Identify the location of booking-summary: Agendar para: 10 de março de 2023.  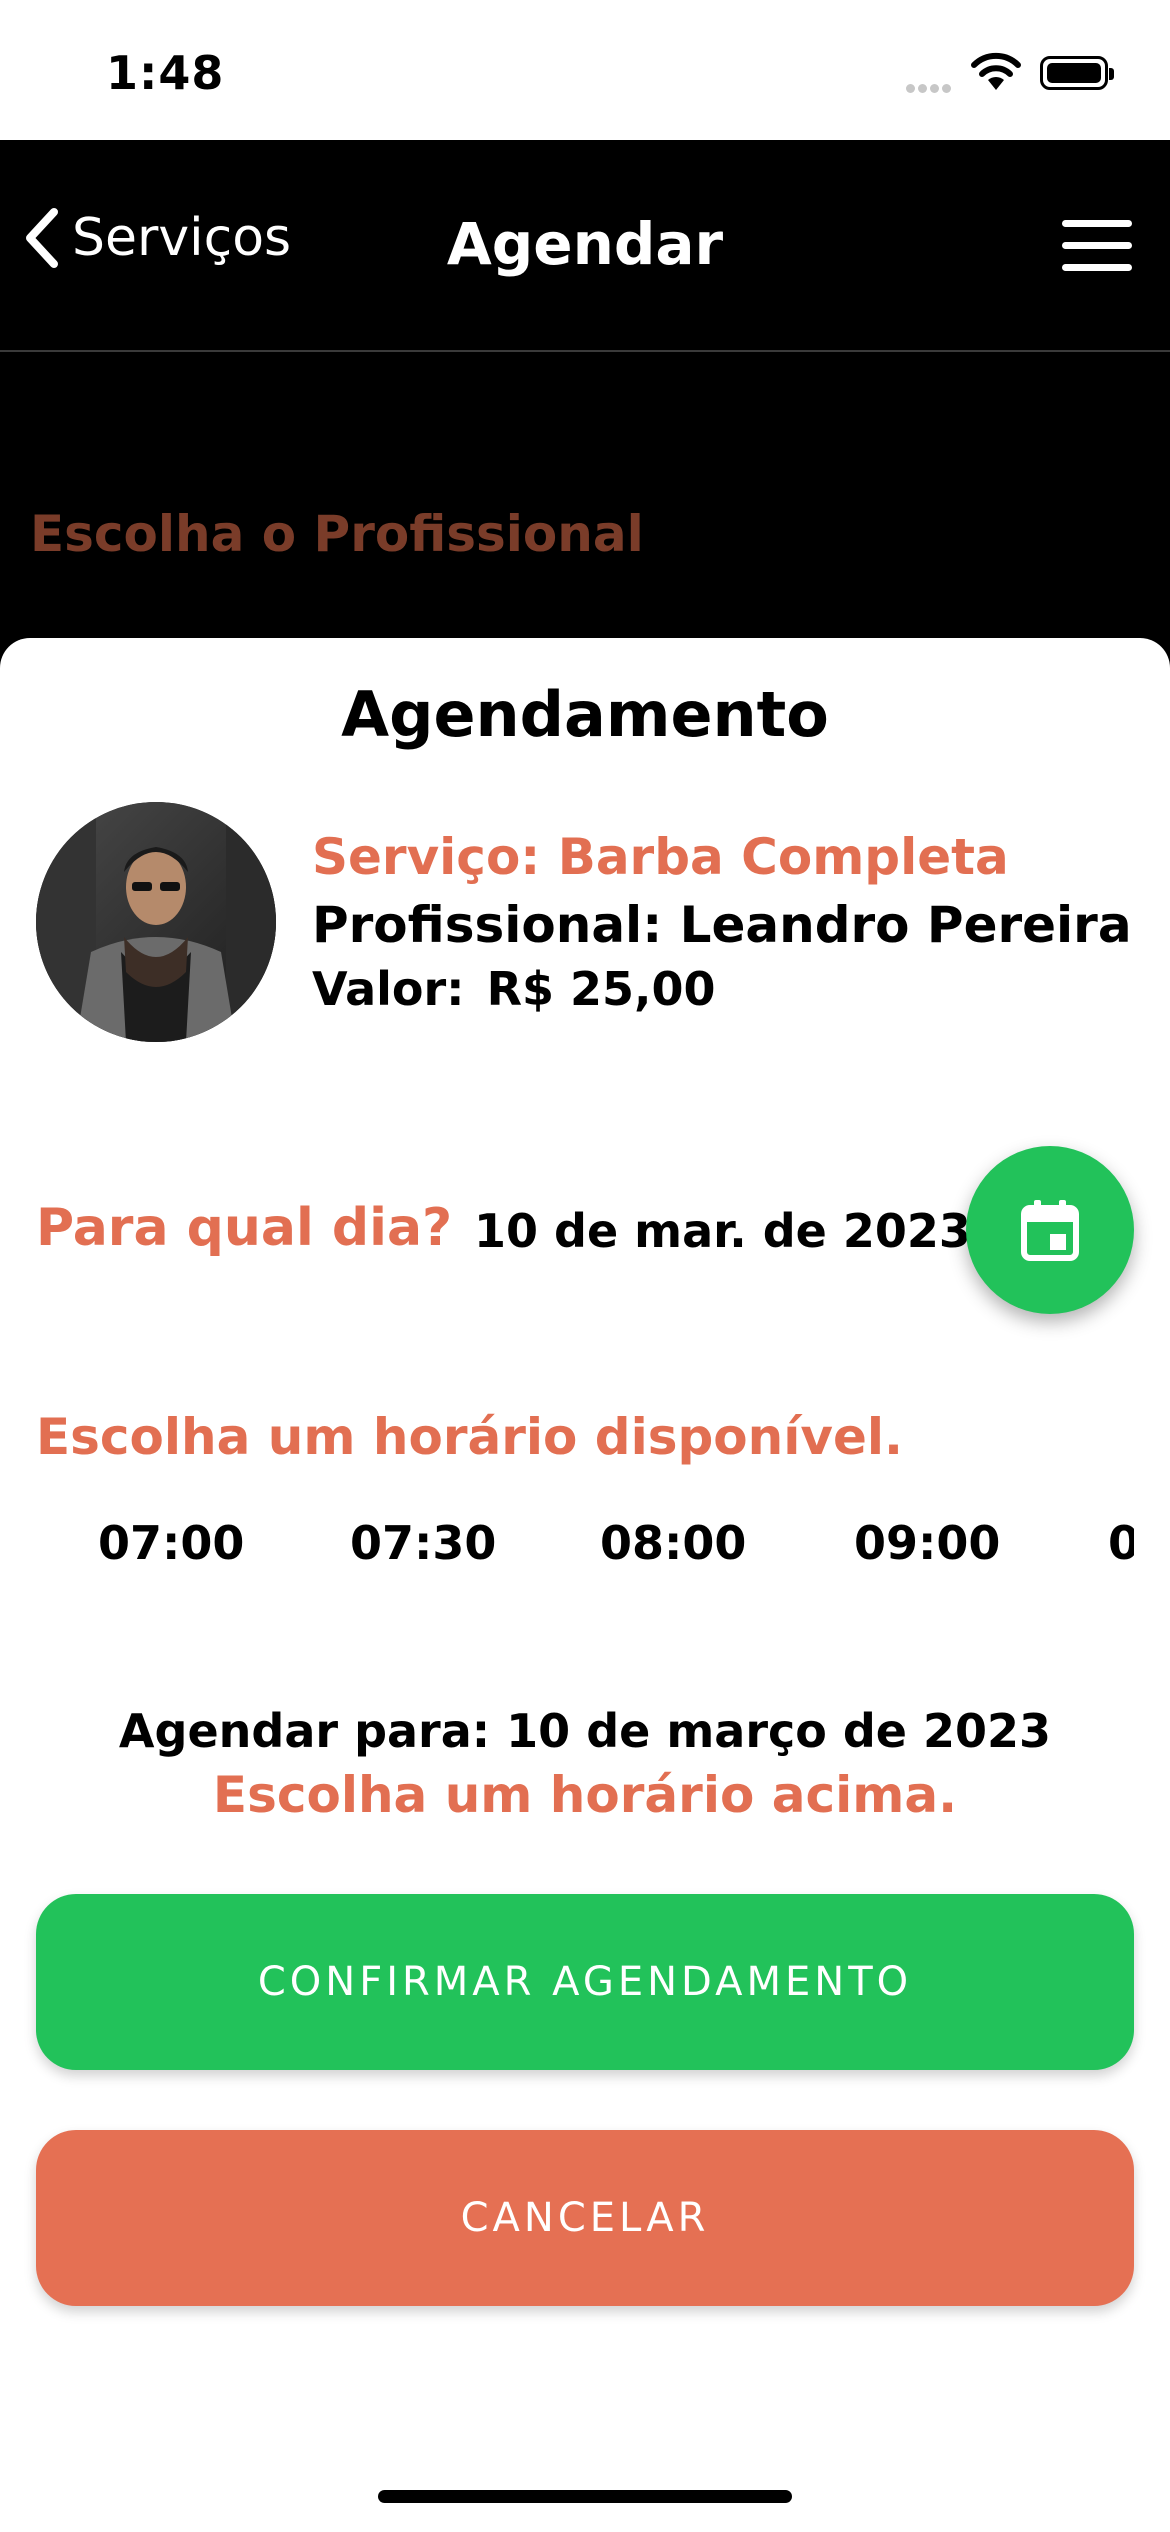
(585, 1731).